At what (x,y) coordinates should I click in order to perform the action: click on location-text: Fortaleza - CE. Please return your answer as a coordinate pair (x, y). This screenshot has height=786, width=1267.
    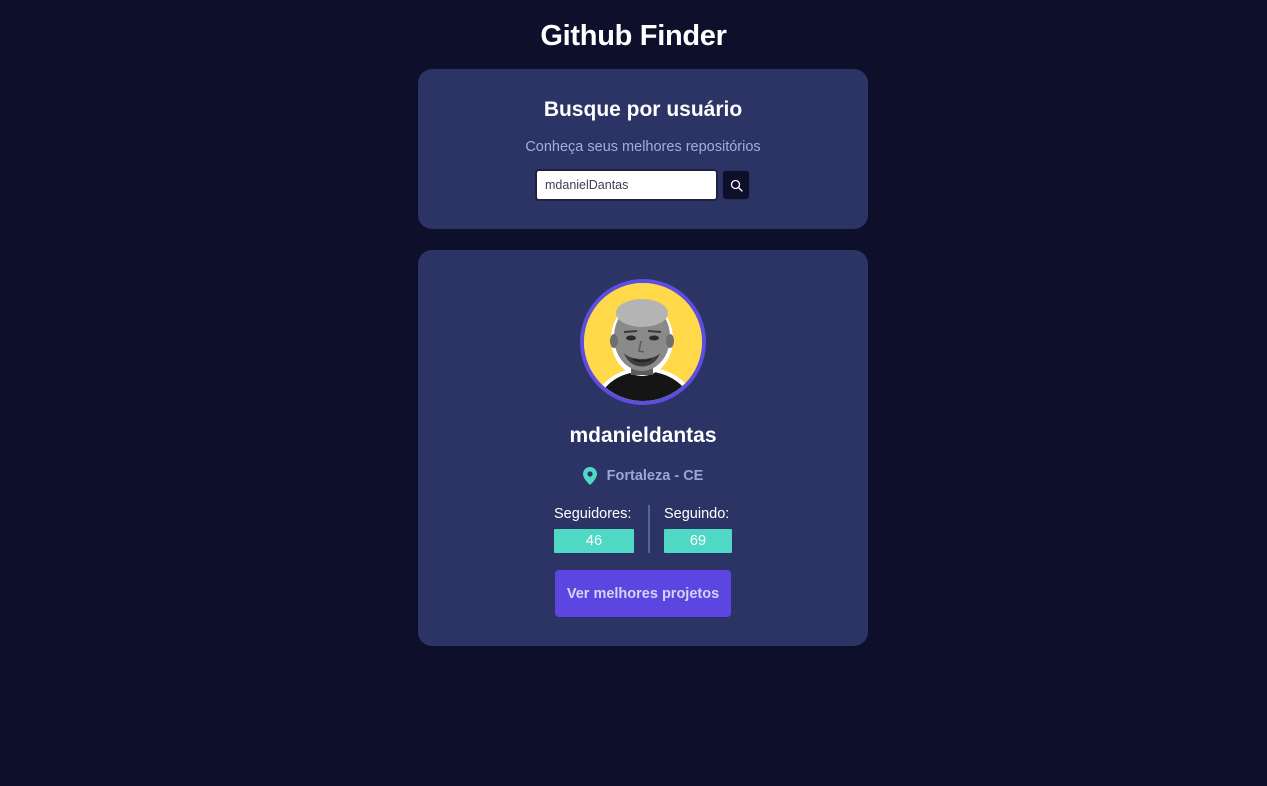
    Looking at the image, I should click on (655, 476).